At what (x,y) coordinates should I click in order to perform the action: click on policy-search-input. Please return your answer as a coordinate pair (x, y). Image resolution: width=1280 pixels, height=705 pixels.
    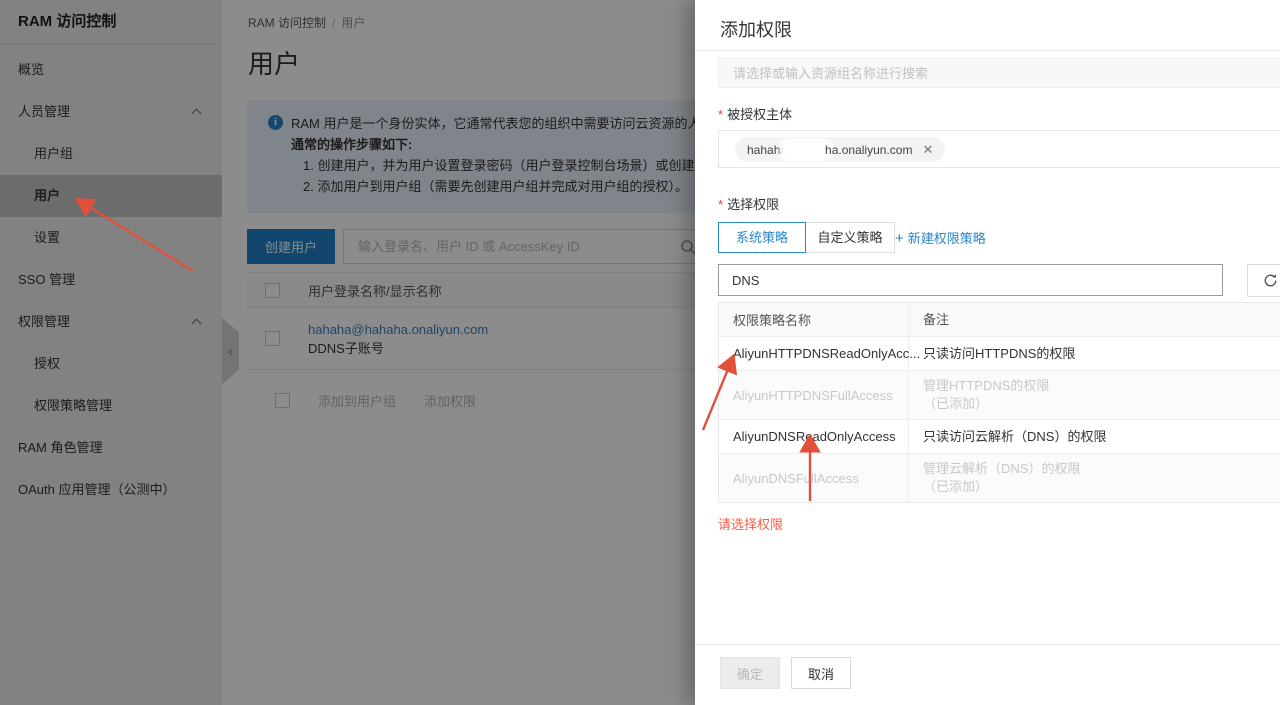
    Looking at the image, I should click on (970, 280).